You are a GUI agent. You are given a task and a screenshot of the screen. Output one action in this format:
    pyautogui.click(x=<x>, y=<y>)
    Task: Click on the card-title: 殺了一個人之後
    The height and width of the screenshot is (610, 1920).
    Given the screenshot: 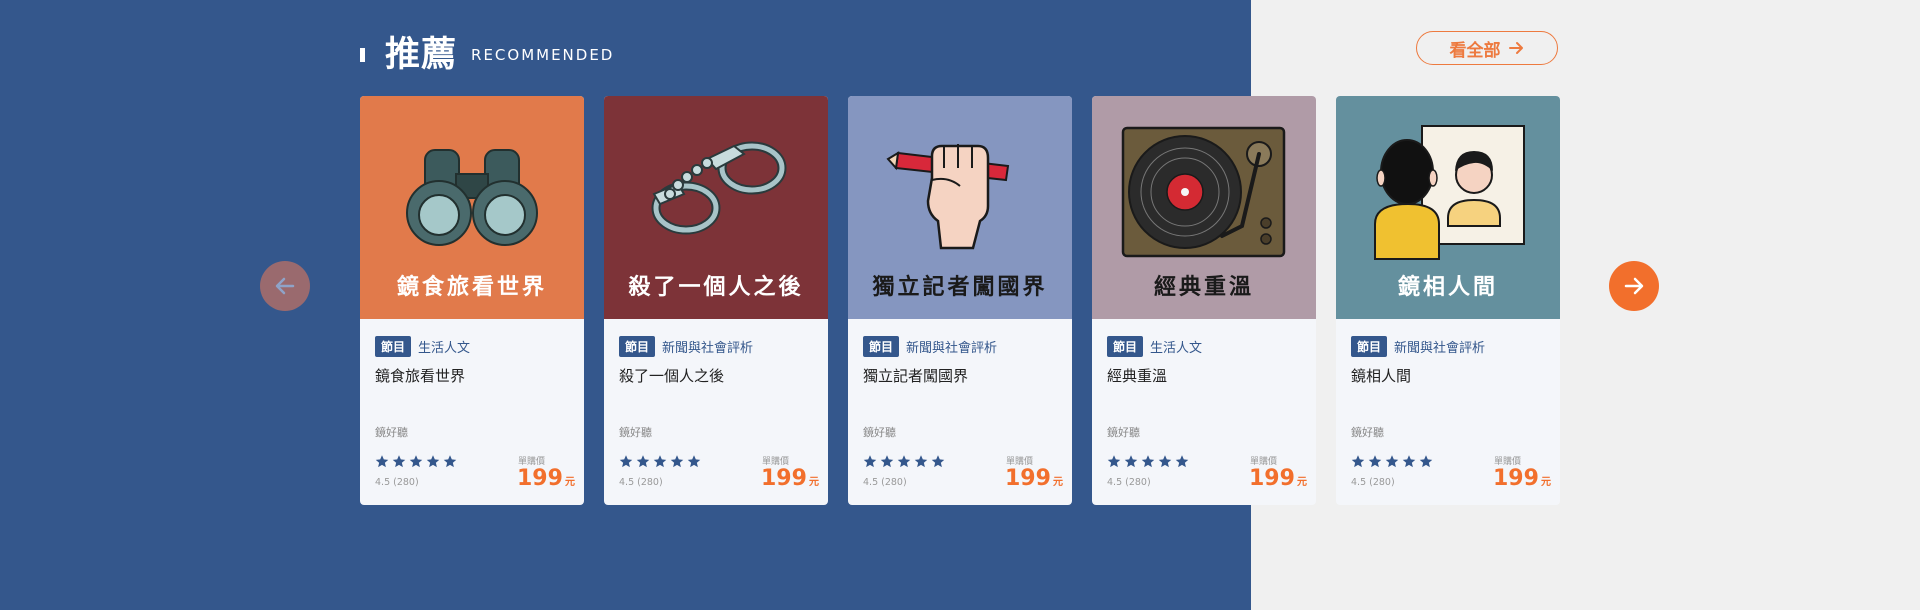 What is the action you would take?
    pyautogui.click(x=671, y=375)
    